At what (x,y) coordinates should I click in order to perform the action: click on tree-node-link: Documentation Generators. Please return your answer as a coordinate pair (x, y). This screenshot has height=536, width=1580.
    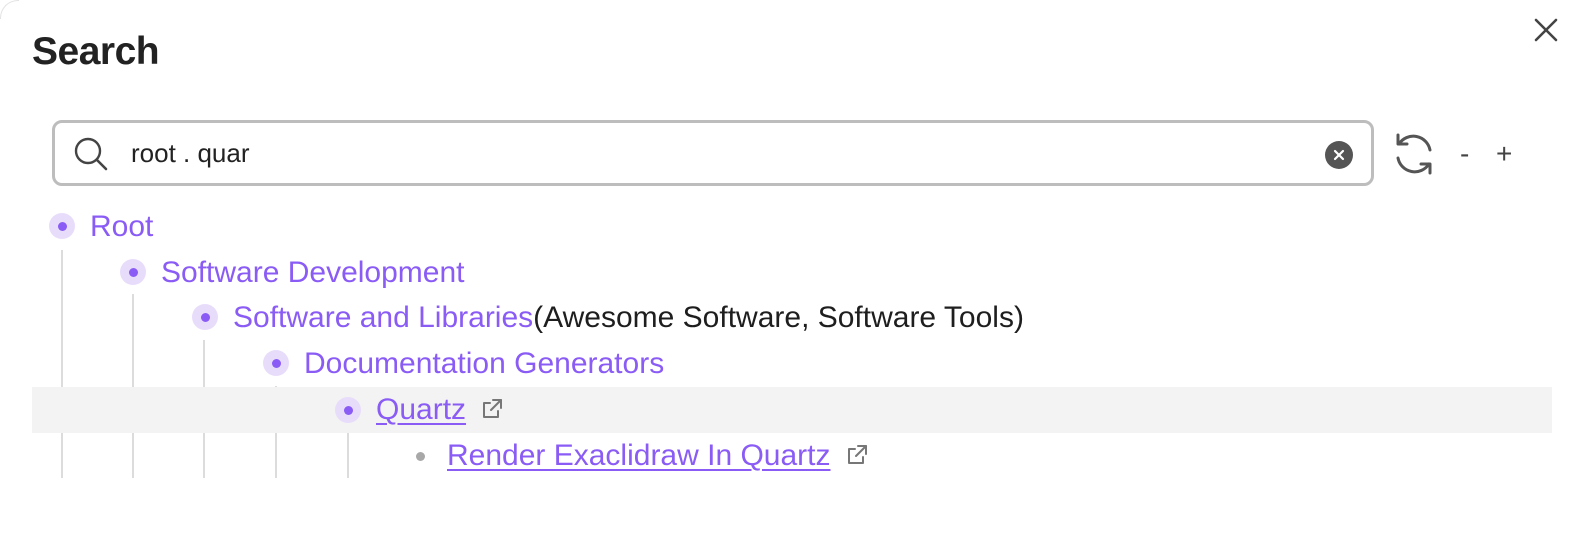
    Looking at the image, I should click on (484, 363).